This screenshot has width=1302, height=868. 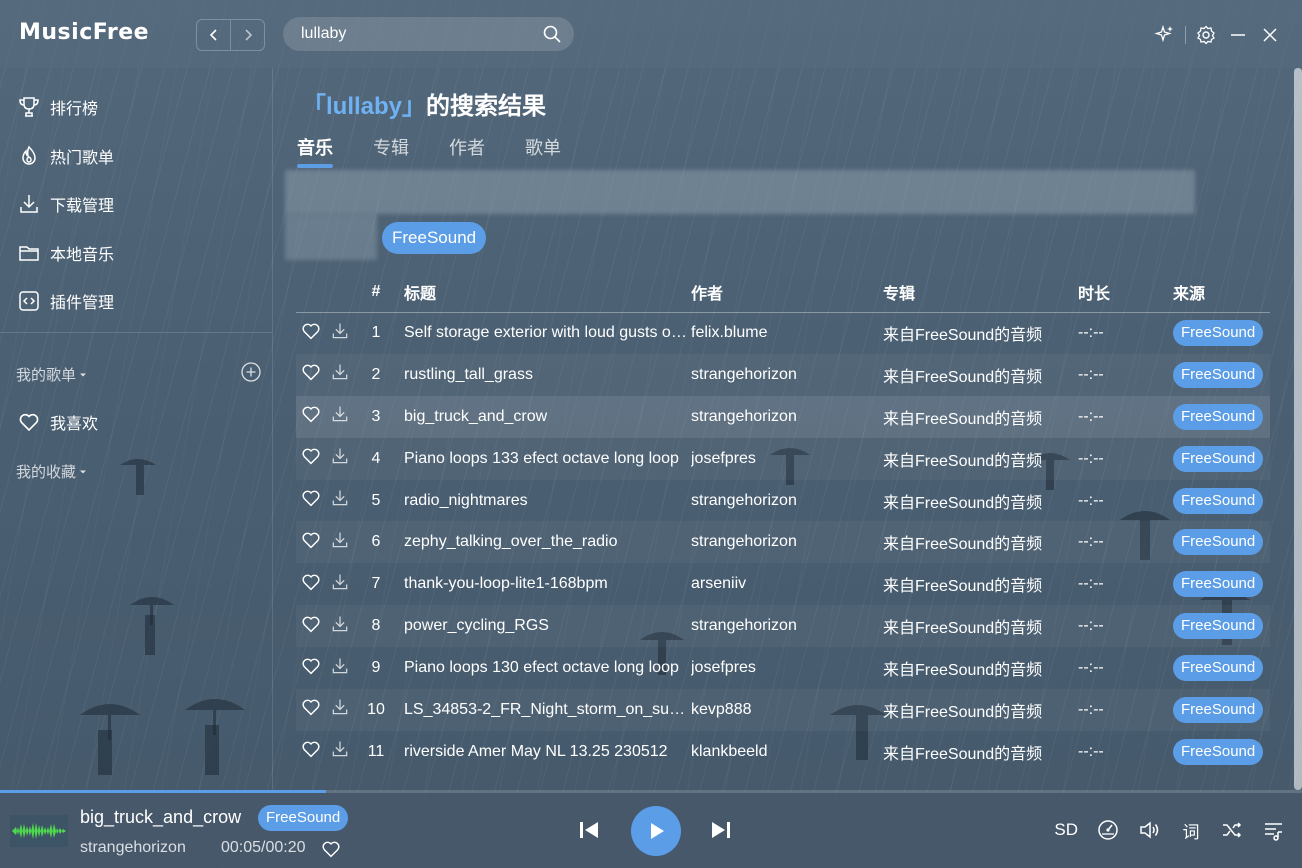 I want to click on previous-track-icon, so click(x=589, y=830).